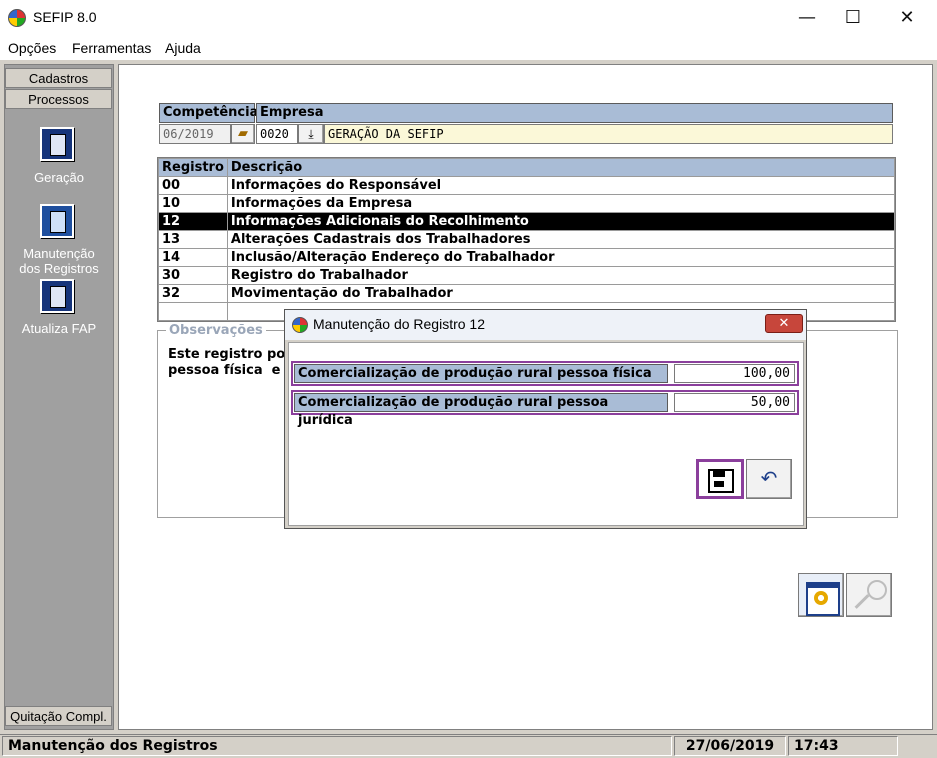 This screenshot has width=937, height=758. What do you see at coordinates (183, 48) in the screenshot?
I see `menu-ajuda: Ajuda` at bounding box center [183, 48].